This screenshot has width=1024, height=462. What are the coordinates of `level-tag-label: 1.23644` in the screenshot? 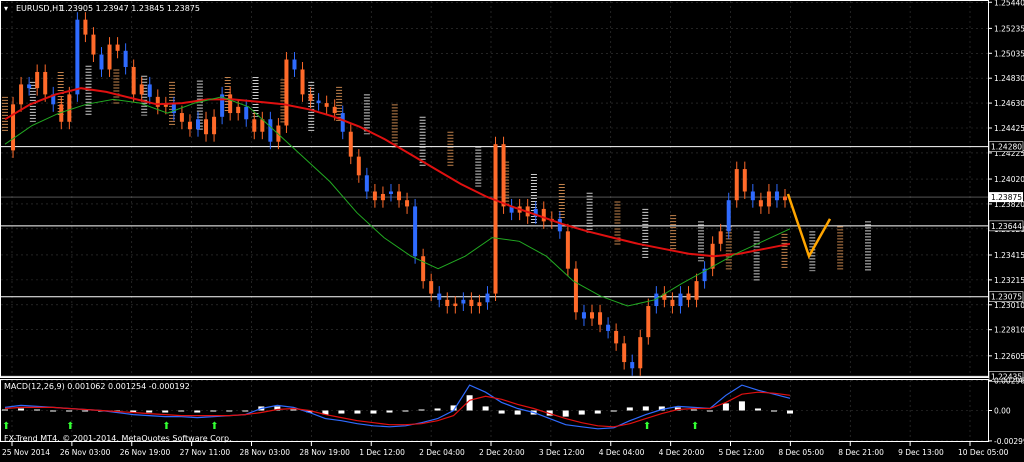 It's located at (1006, 226).